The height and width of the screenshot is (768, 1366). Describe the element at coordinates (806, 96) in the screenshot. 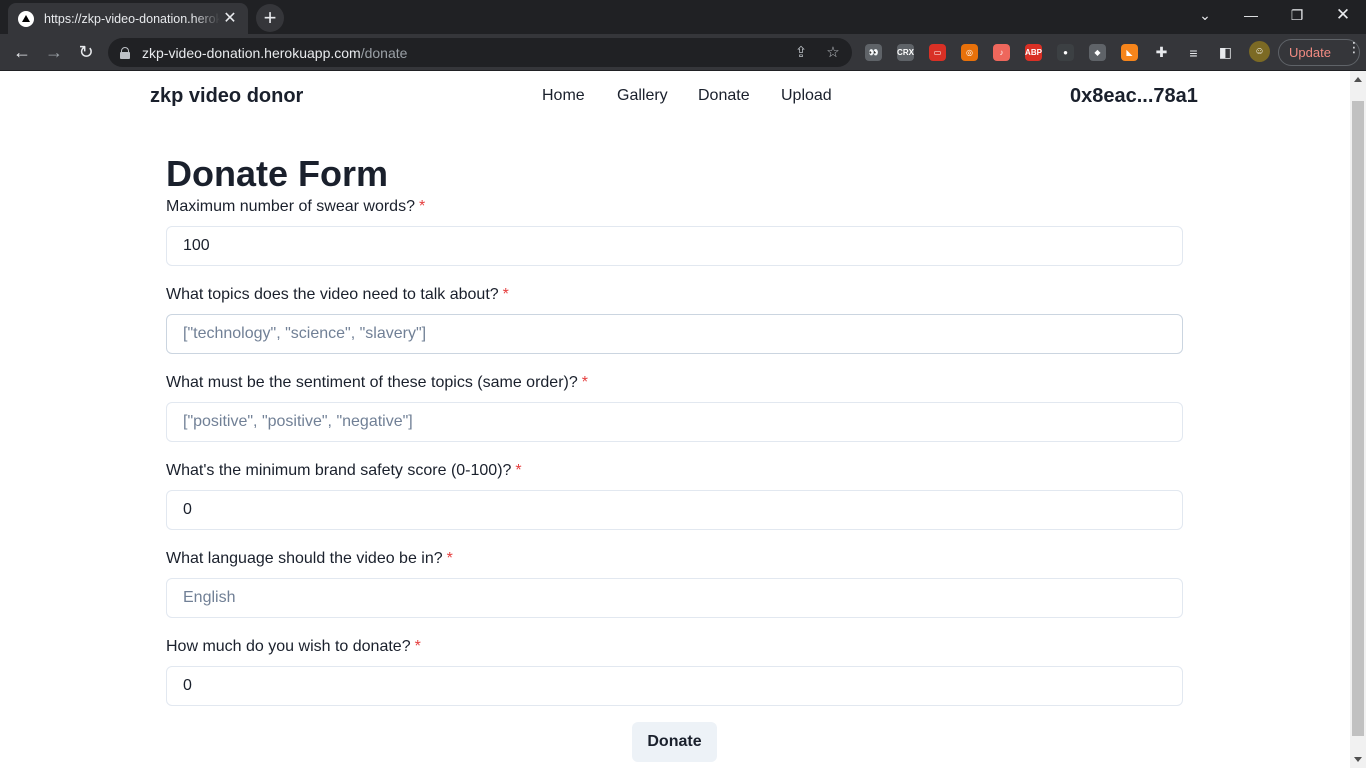

I see `nav-upload-link: Upload` at that location.